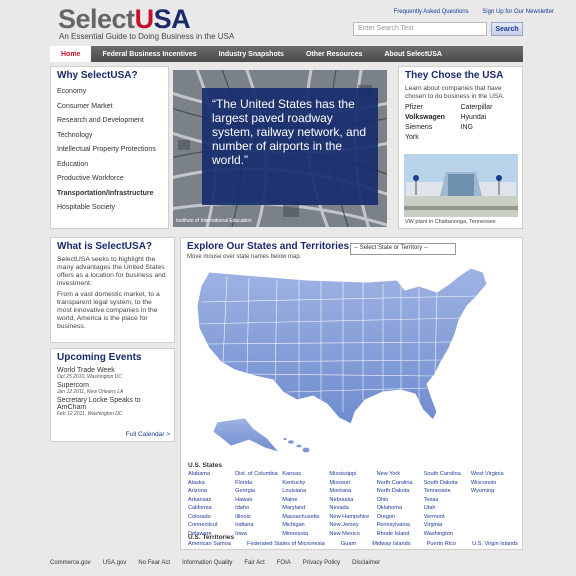 This screenshot has height=576, width=576. Describe the element at coordinates (211, 518) in the screenshot. I see `state-link: Colorado` at that location.